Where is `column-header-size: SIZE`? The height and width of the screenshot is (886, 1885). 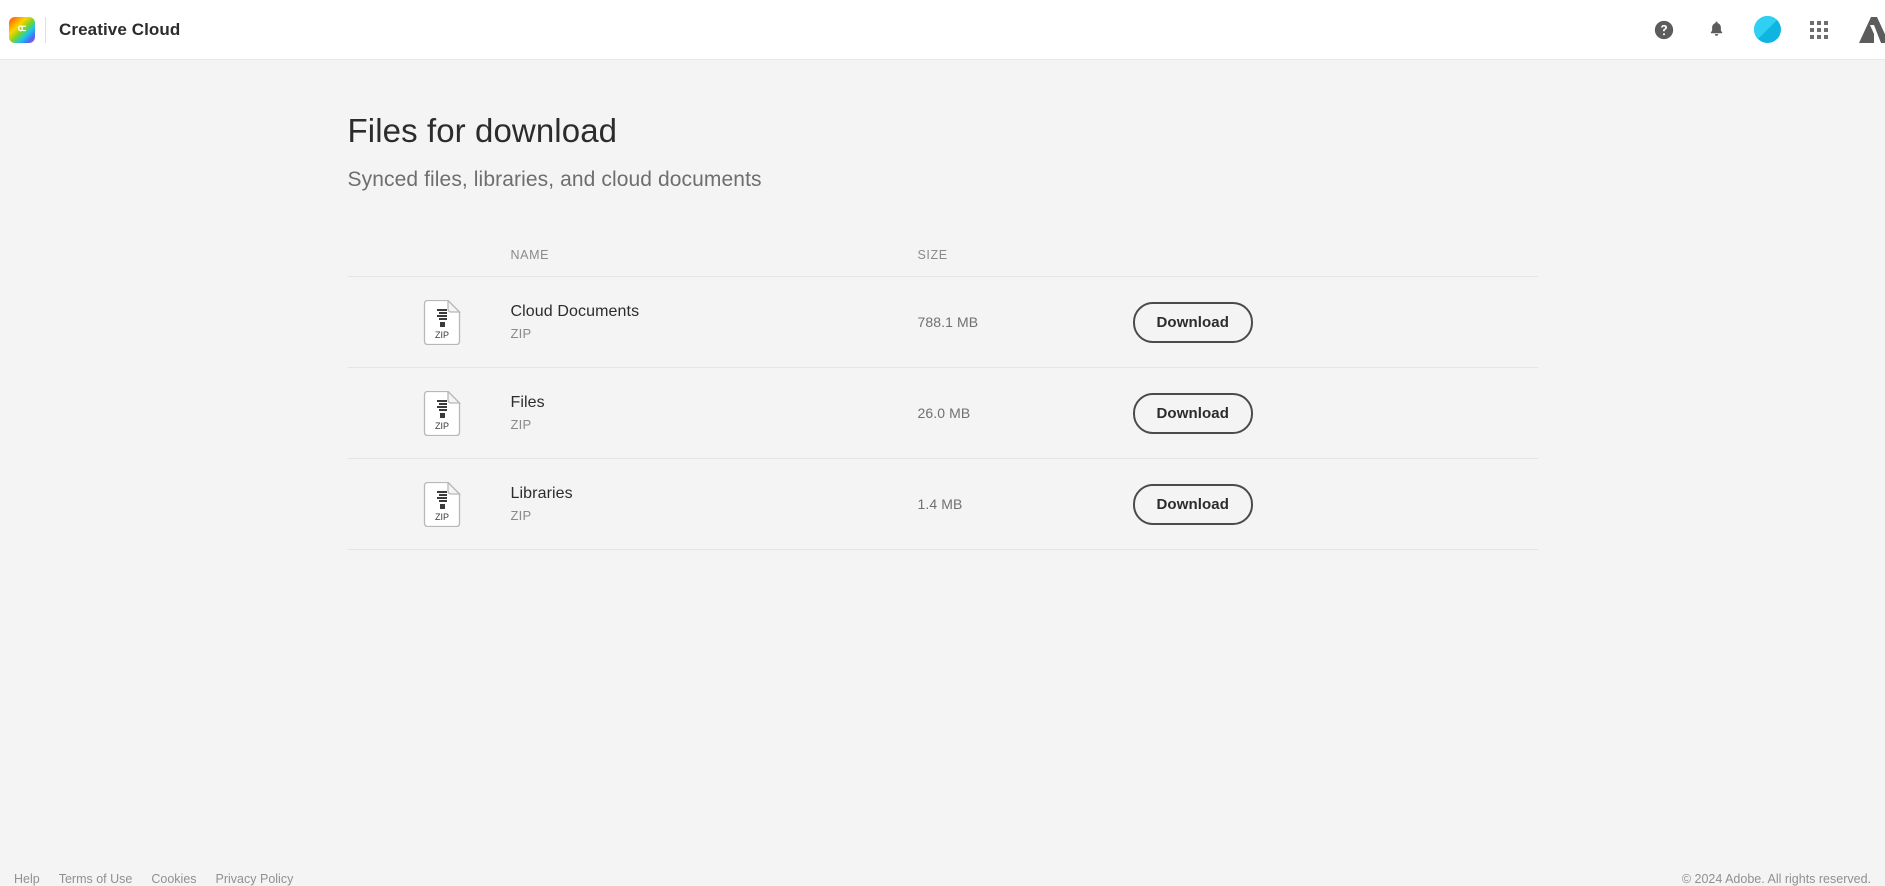 column-header-size: SIZE is located at coordinates (932, 255).